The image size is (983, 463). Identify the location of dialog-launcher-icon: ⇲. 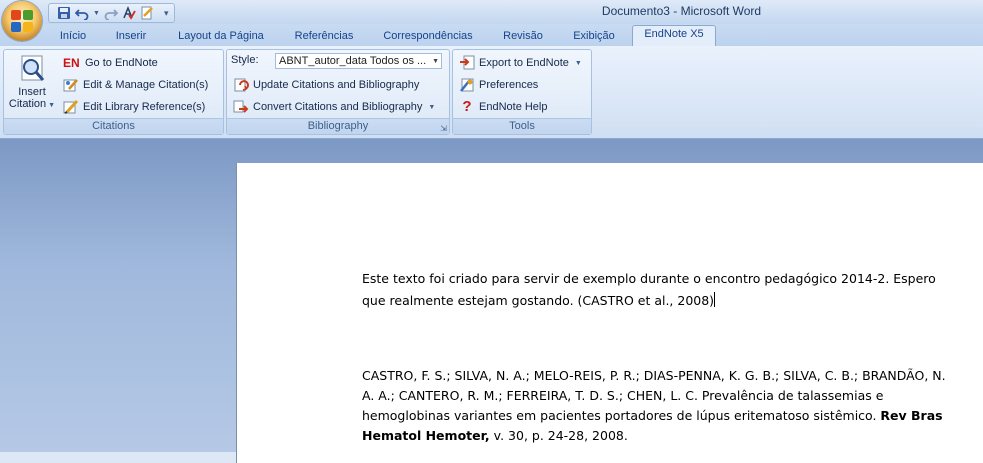
(443, 128).